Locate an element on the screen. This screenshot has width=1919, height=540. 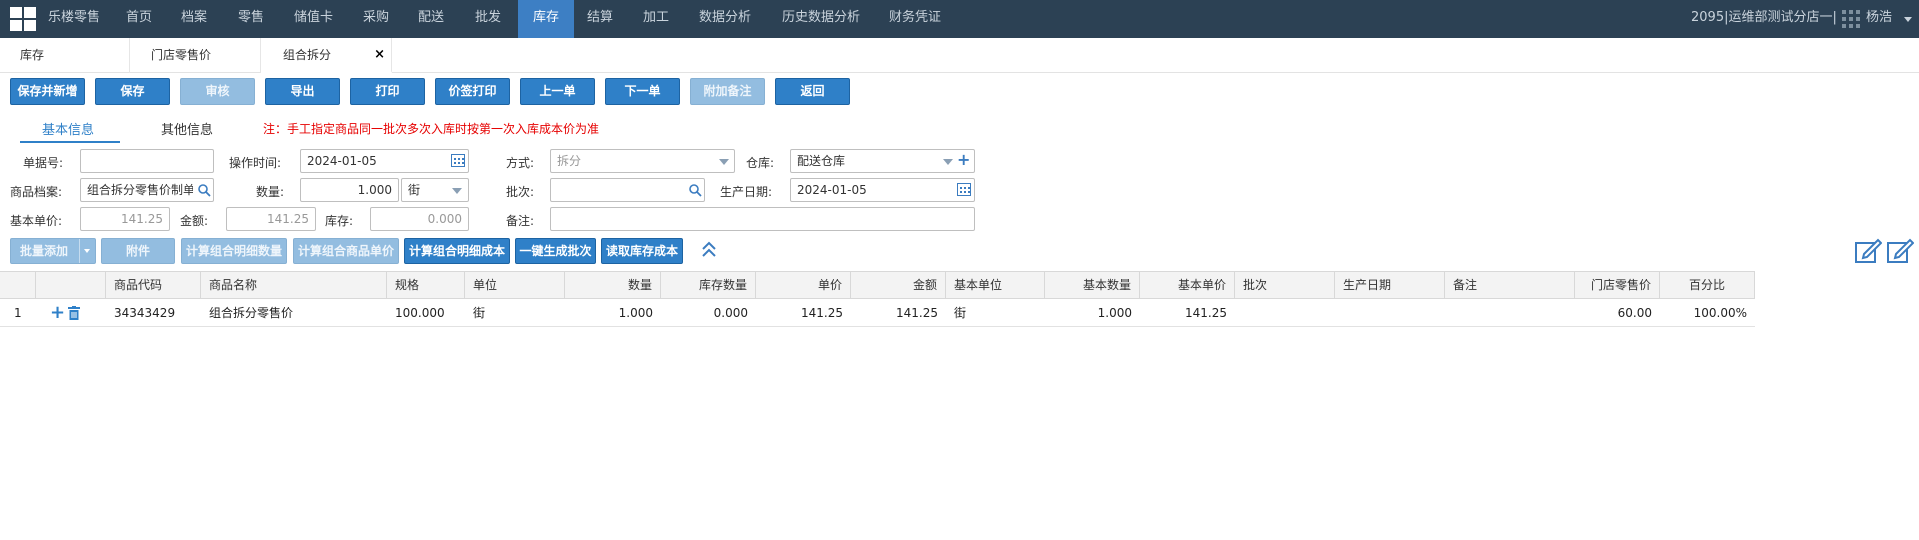
col-spec: 规格 is located at coordinates (426, 285).